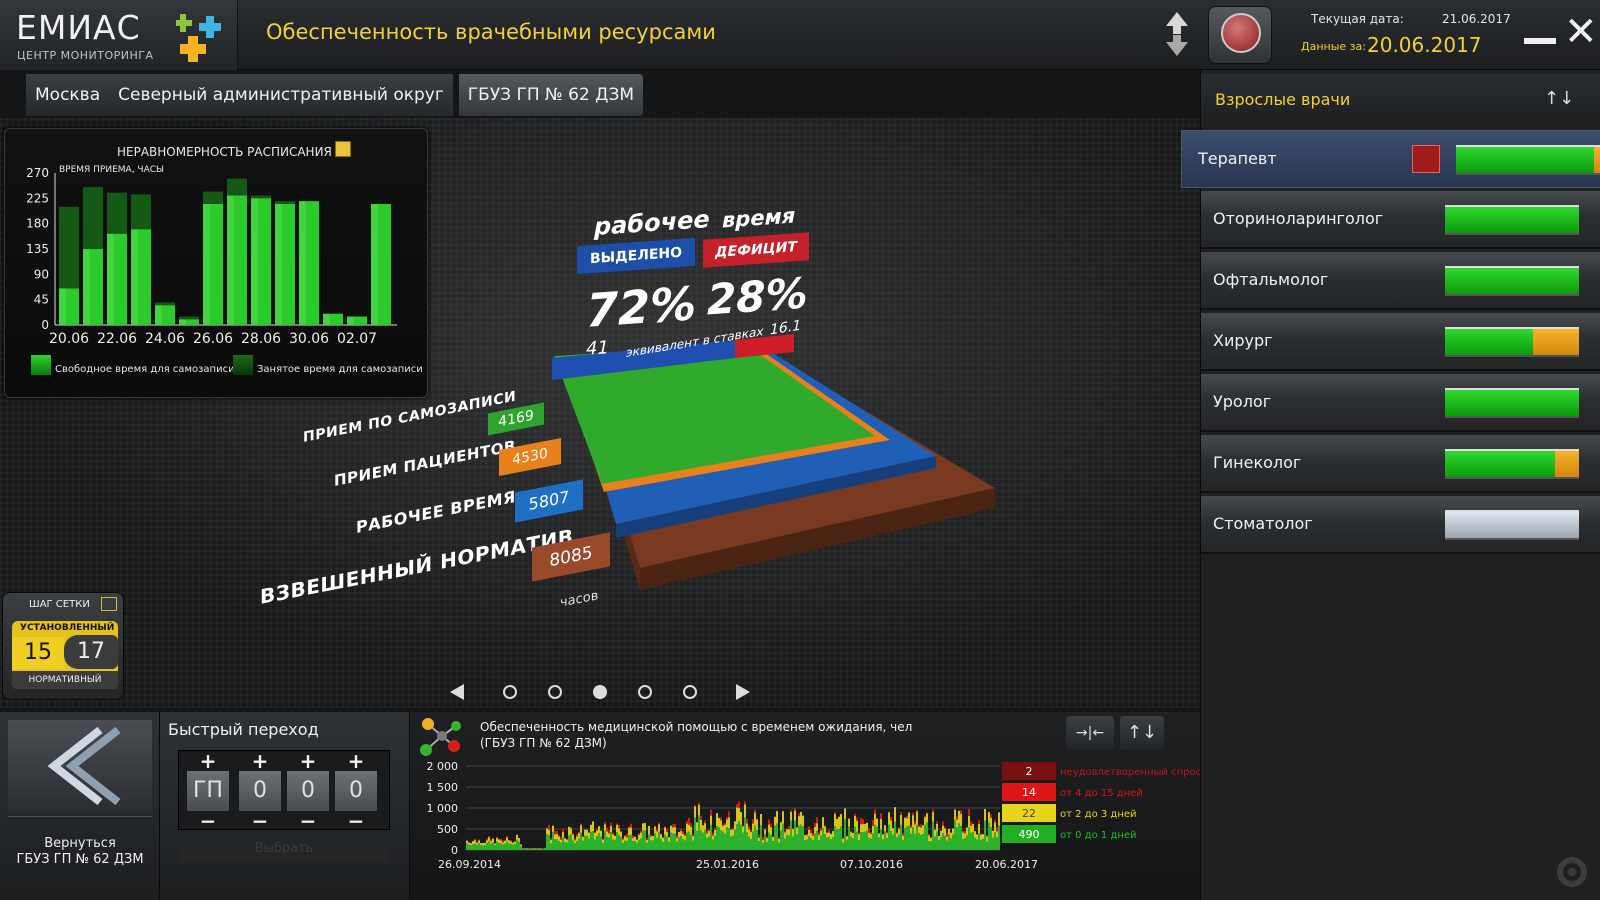 This screenshot has height=900, width=1600. What do you see at coordinates (454, 850) in the screenshot?
I see `wait-y-tick: 0` at bounding box center [454, 850].